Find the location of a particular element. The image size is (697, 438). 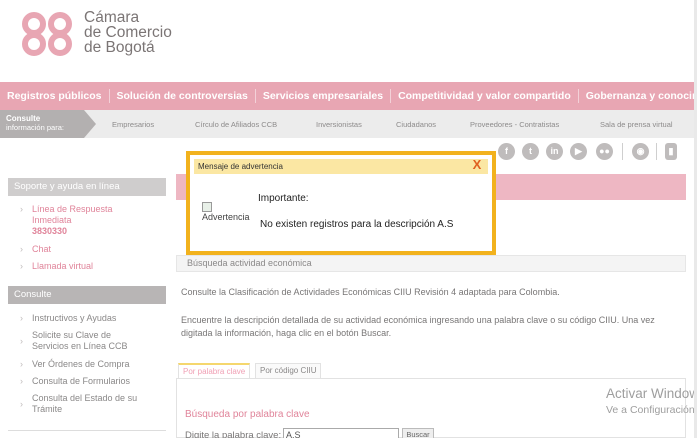

warning-image: Advertencia is located at coordinates (230, 215).